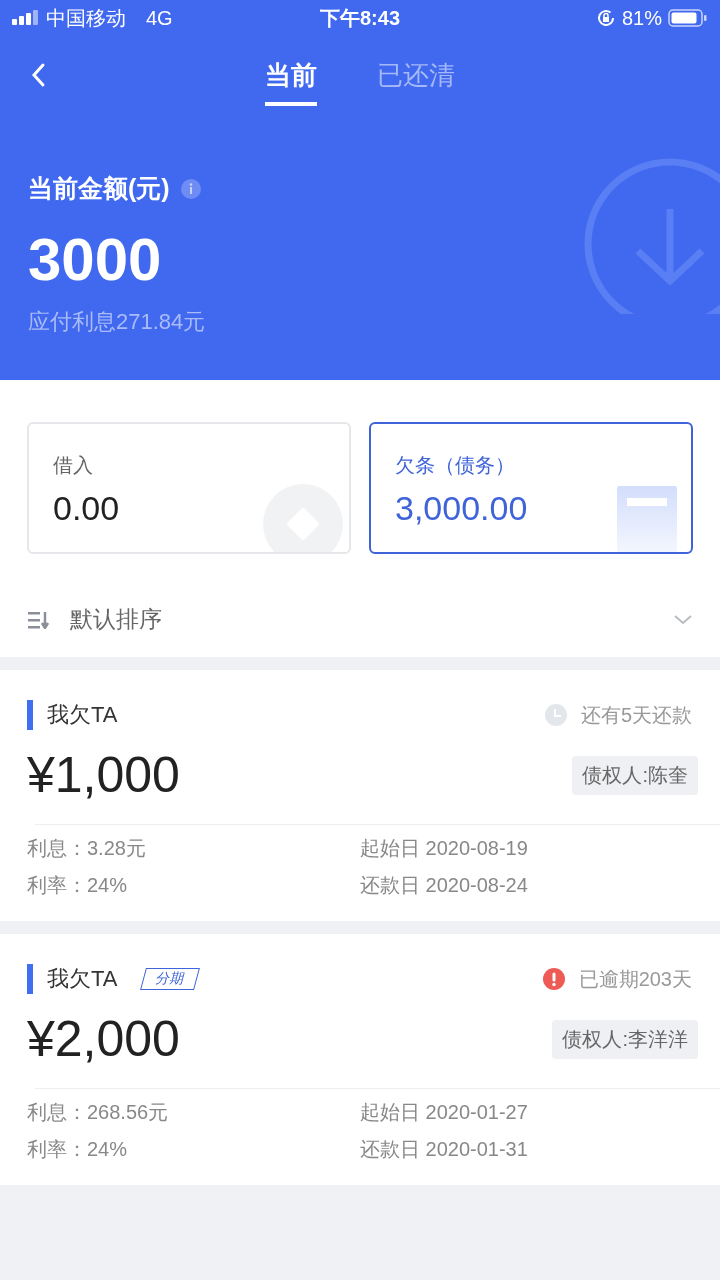  What do you see at coordinates (360, 18) in the screenshot?
I see `status-time: 下午8:43` at bounding box center [360, 18].